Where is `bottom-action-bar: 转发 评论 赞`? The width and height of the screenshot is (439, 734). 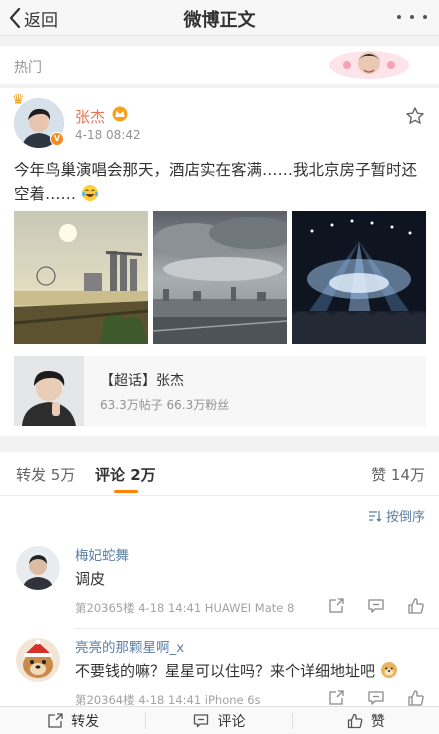 bottom-action-bar: 转发 评论 赞 is located at coordinates (219, 720).